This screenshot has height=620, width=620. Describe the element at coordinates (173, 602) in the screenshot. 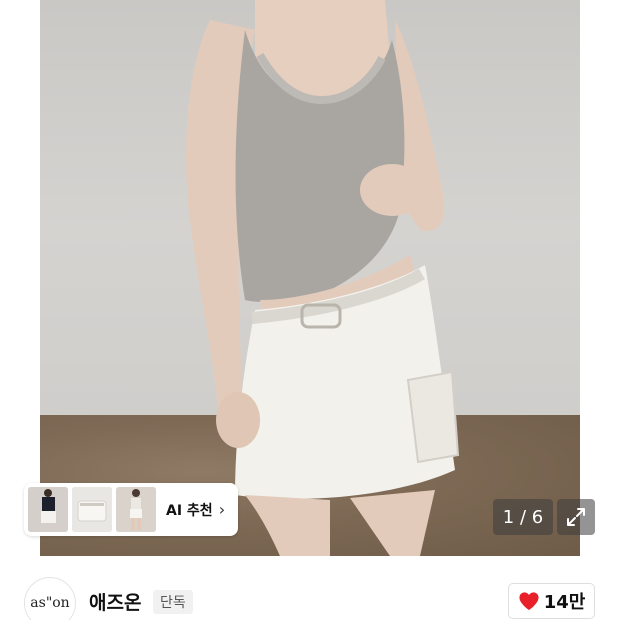

I see `exclusive-badge: 단독` at that location.